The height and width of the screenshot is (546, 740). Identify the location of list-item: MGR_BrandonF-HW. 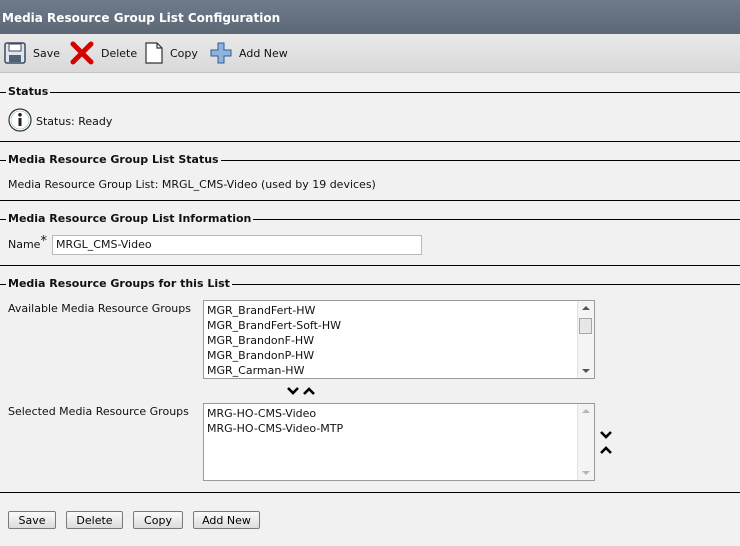
(399, 340).